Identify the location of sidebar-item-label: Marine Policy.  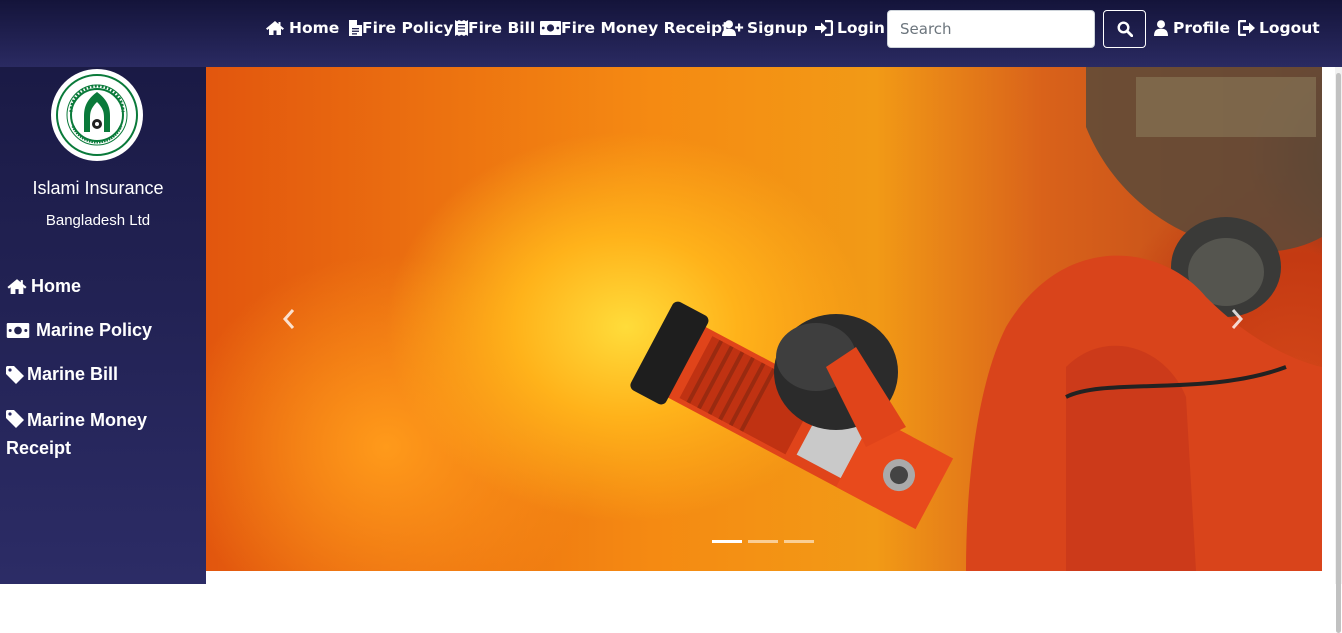
(94, 330).